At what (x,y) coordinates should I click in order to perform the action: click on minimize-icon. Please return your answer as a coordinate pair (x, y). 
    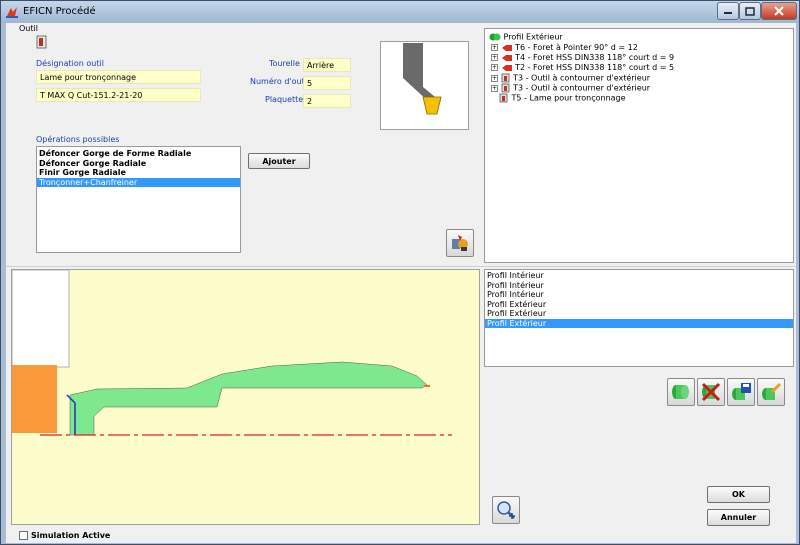
    Looking at the image, I should click on (728, 13).